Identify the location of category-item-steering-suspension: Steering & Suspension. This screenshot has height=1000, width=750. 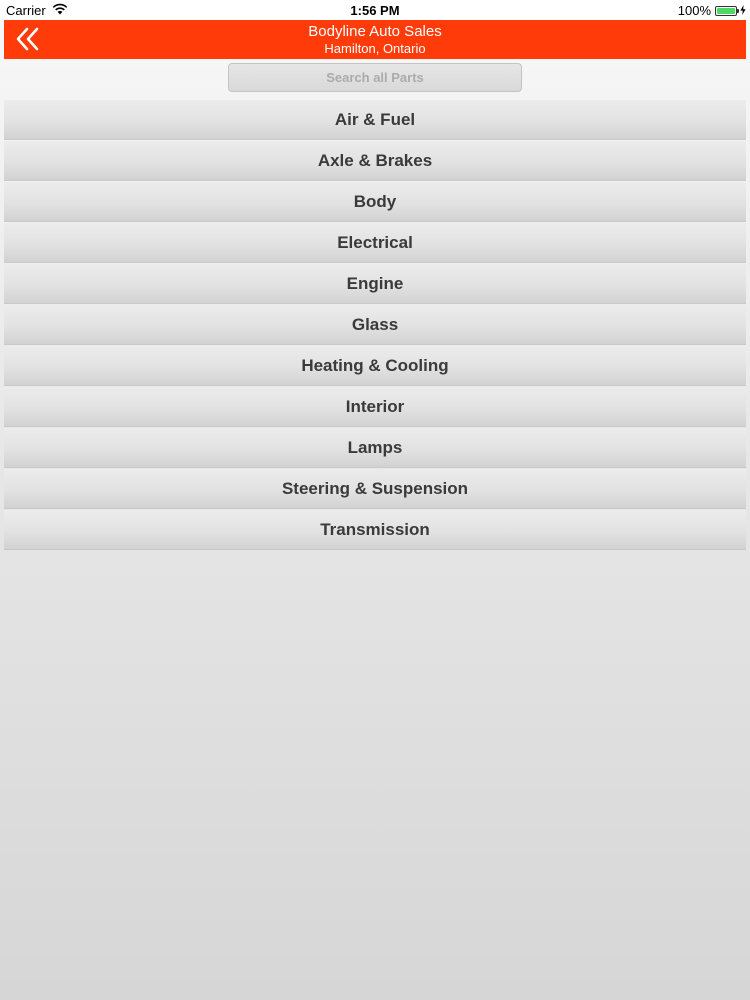
(375, 489).